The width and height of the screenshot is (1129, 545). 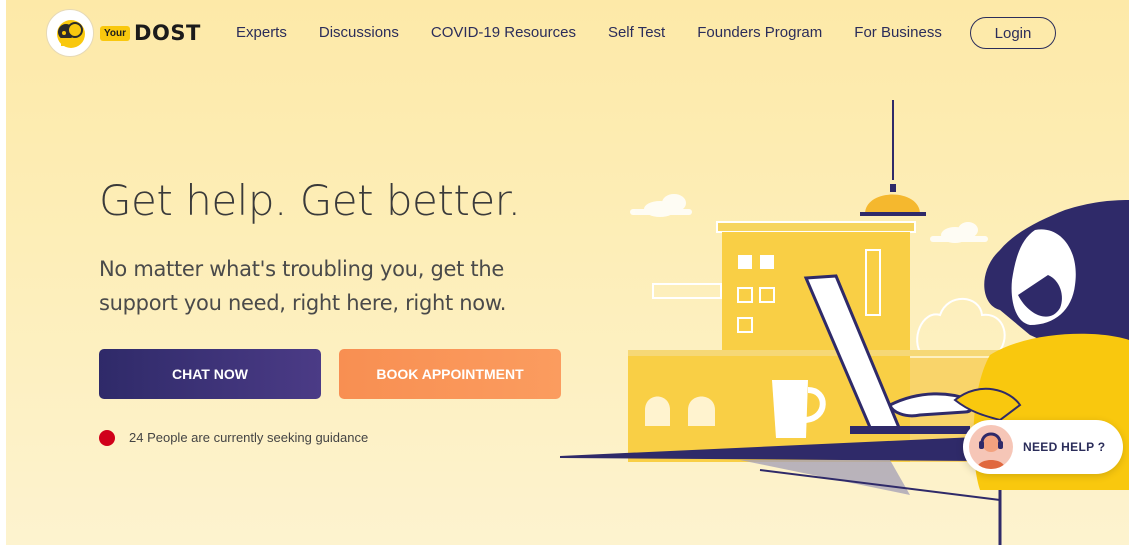 I want to click on logo-text: Your DOST, so click(x=150, y=33).